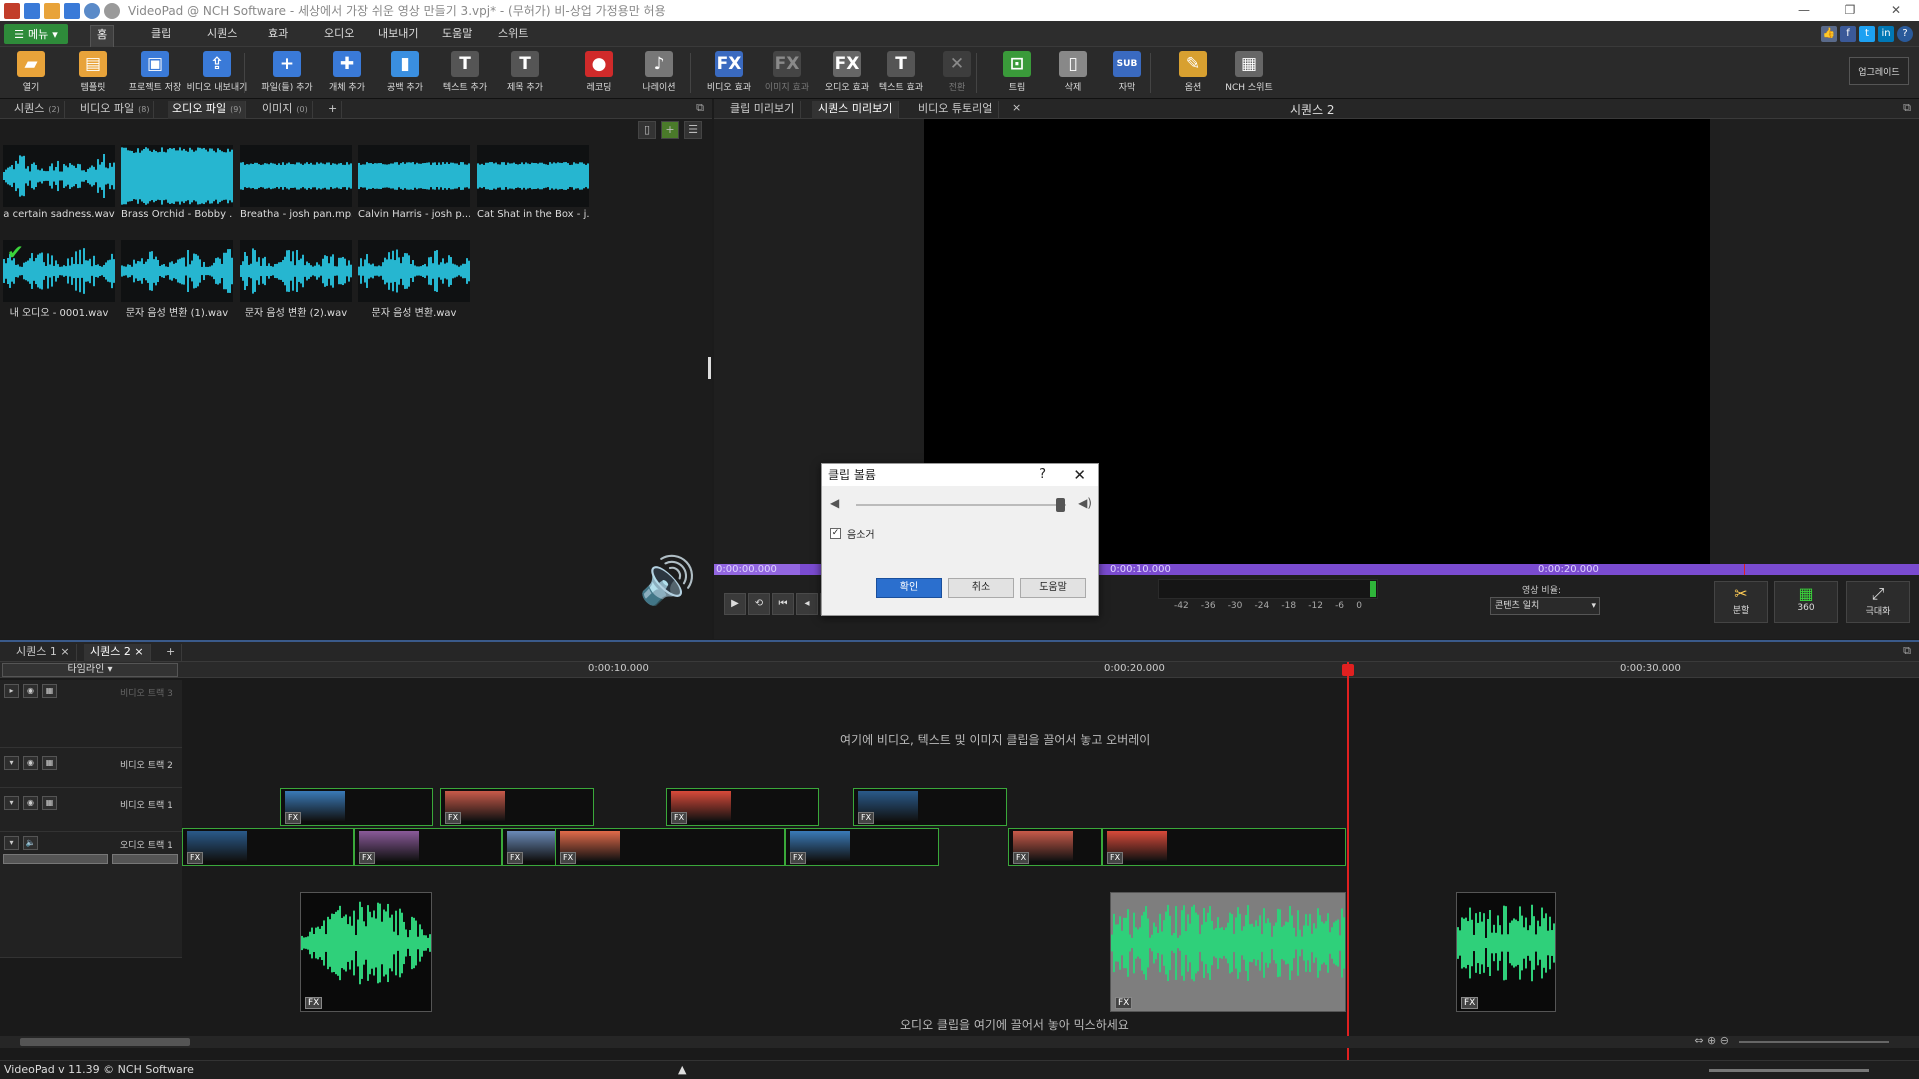  I want to click on playhead-handle, so click(1348, 670).